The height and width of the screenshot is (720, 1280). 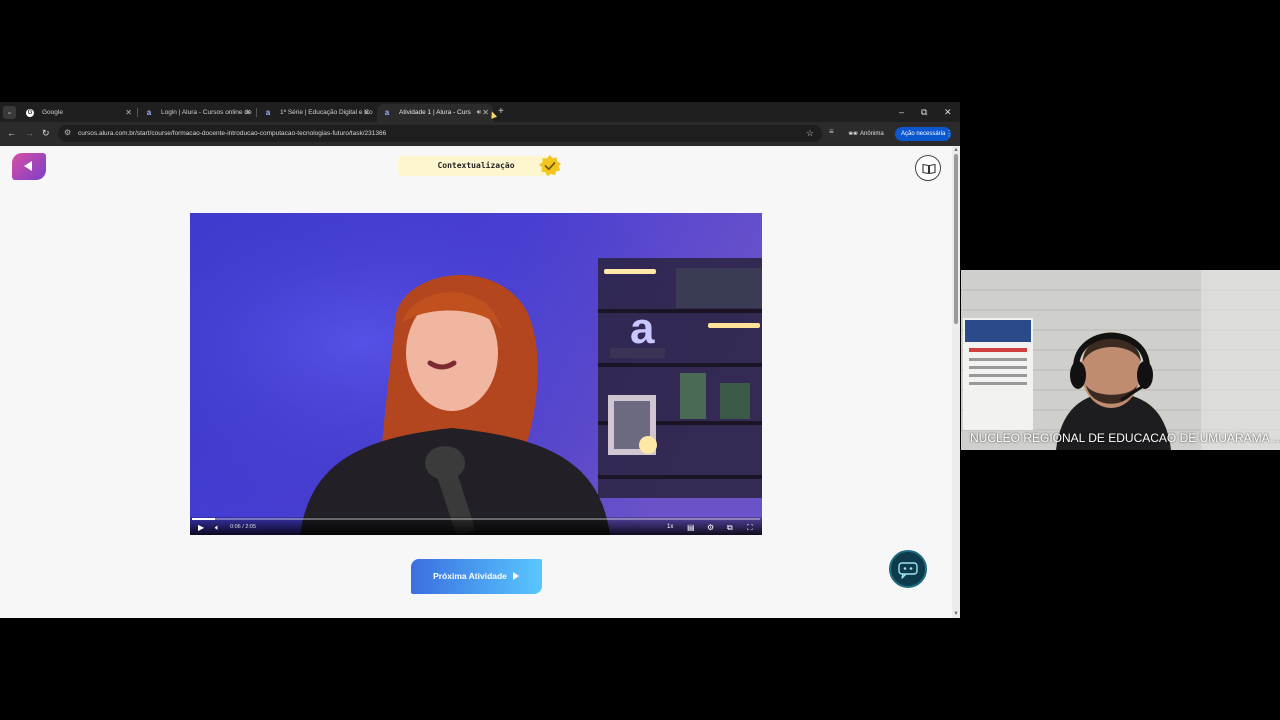 I want to click on video-progress-fill, so click(x=203, y=519).